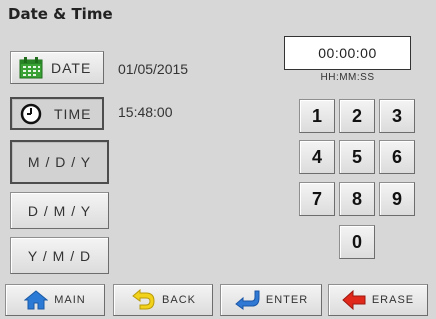  What do you see at coordinates (357, 199) in the screenshot?
I see `key-8: 8` at bounding box center [357, 199].